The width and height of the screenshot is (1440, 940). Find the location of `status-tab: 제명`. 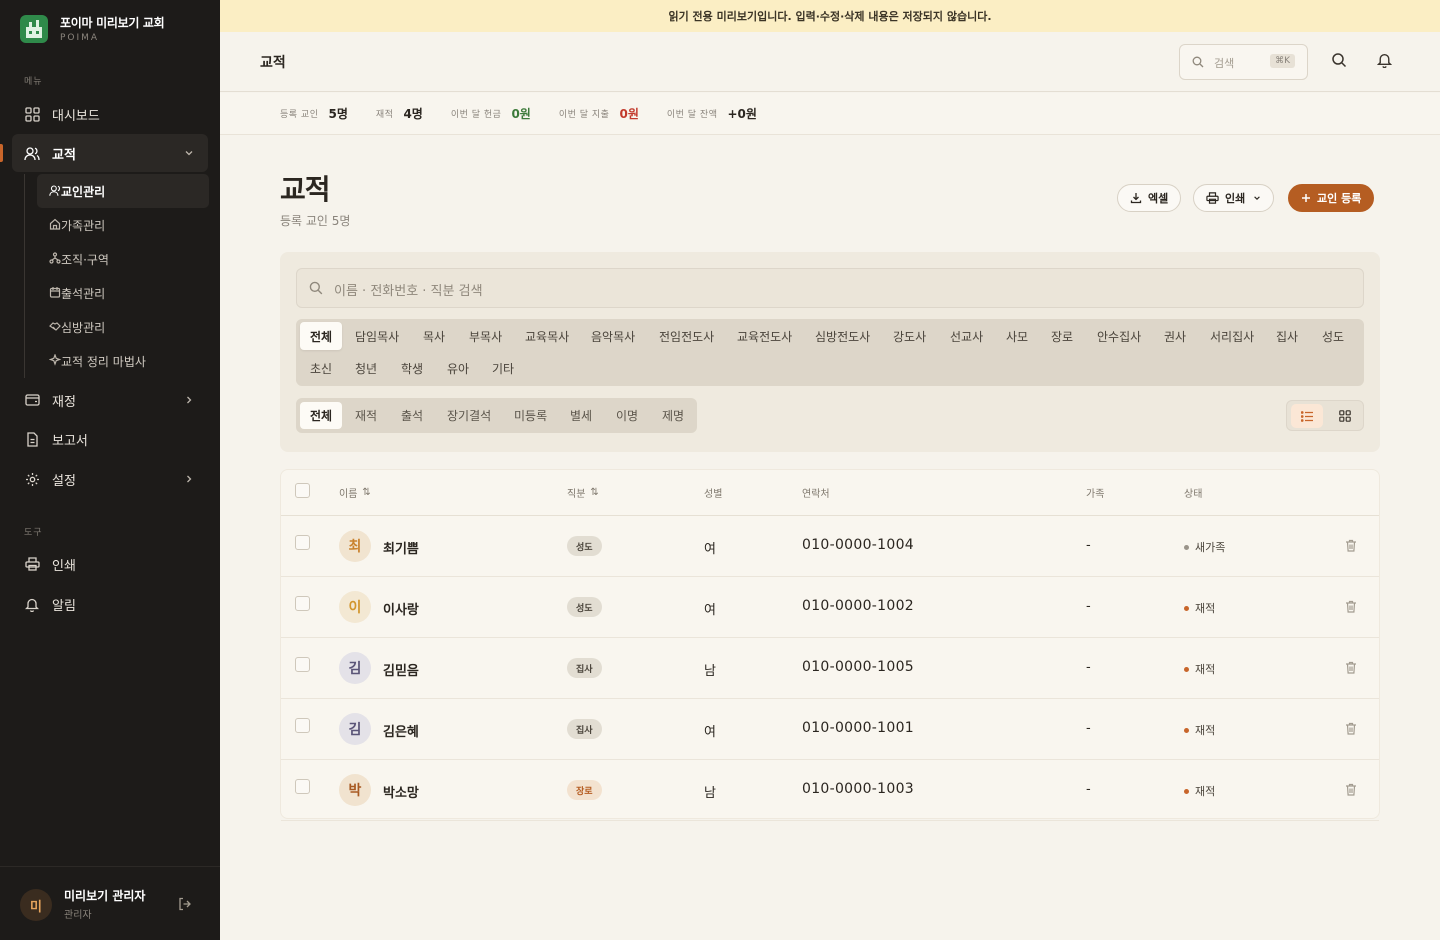

status-tab: 제명 is located at coordinates (673, 415).